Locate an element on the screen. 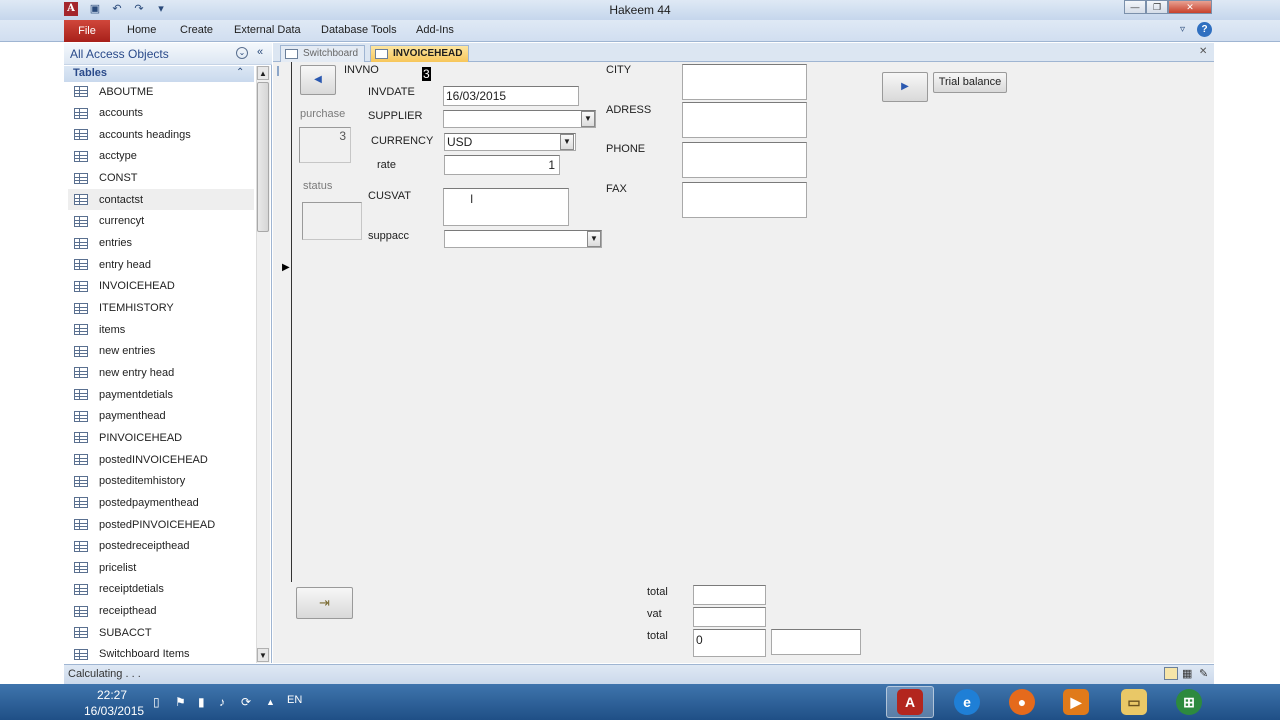  tab-add-ins: Add-Ins is located at coordinates (435, 30).